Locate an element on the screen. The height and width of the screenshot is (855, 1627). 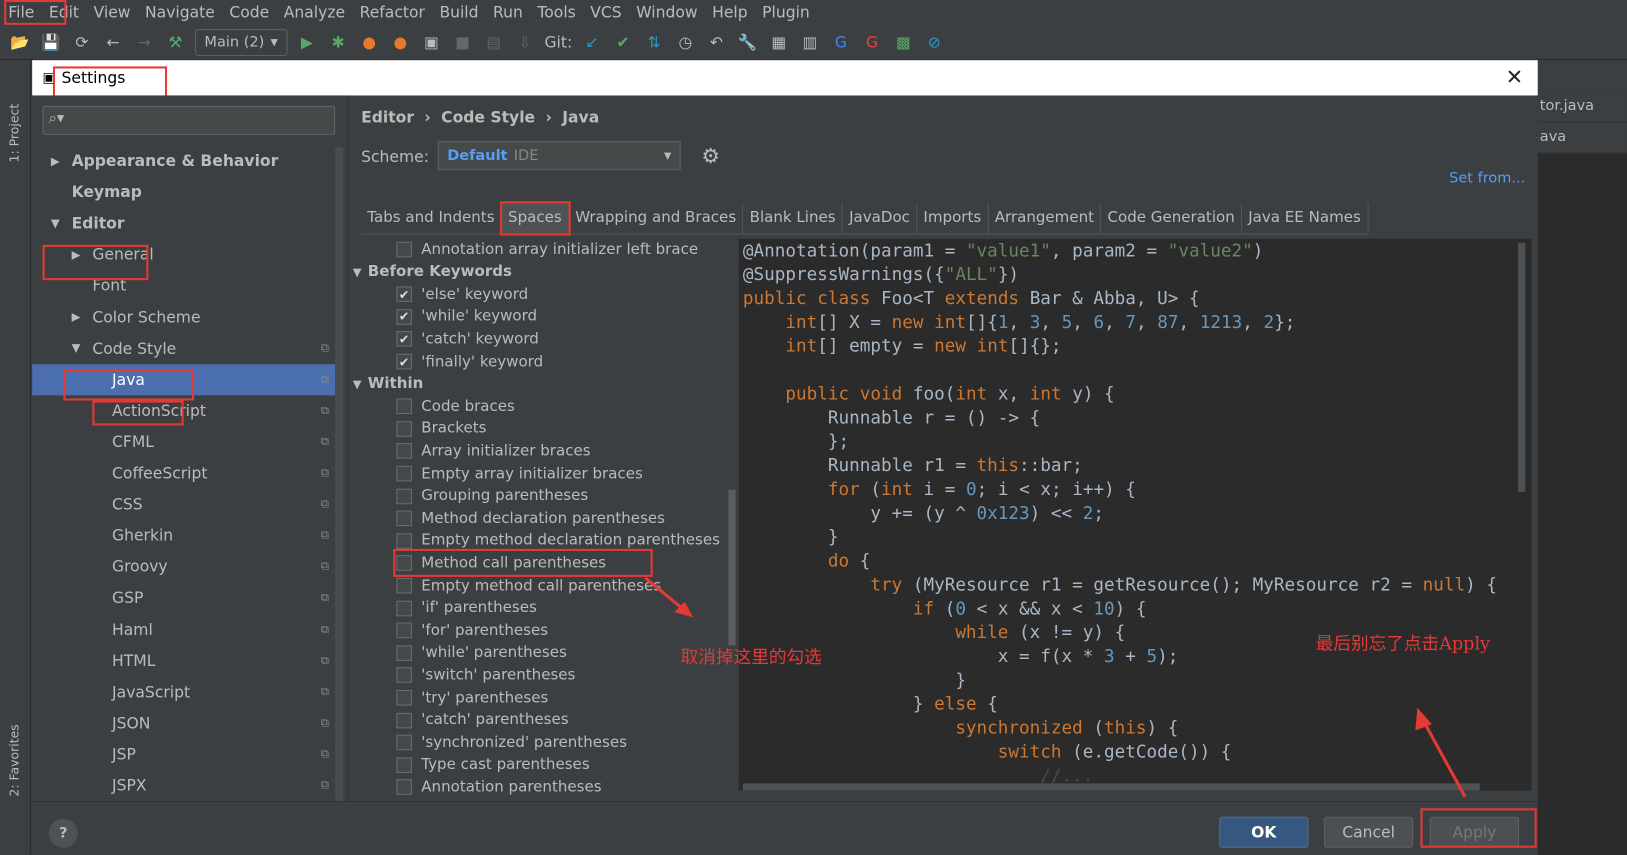
arrow-to-apply is located at coordinates (1444, 759).